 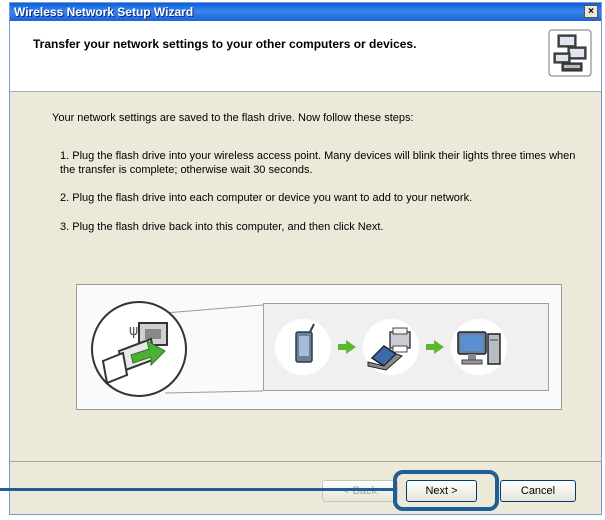 What do you see at coordinates (133, 331) in the screenshot?
I see `svg-text: ψ` at bounding box center [133, 331].